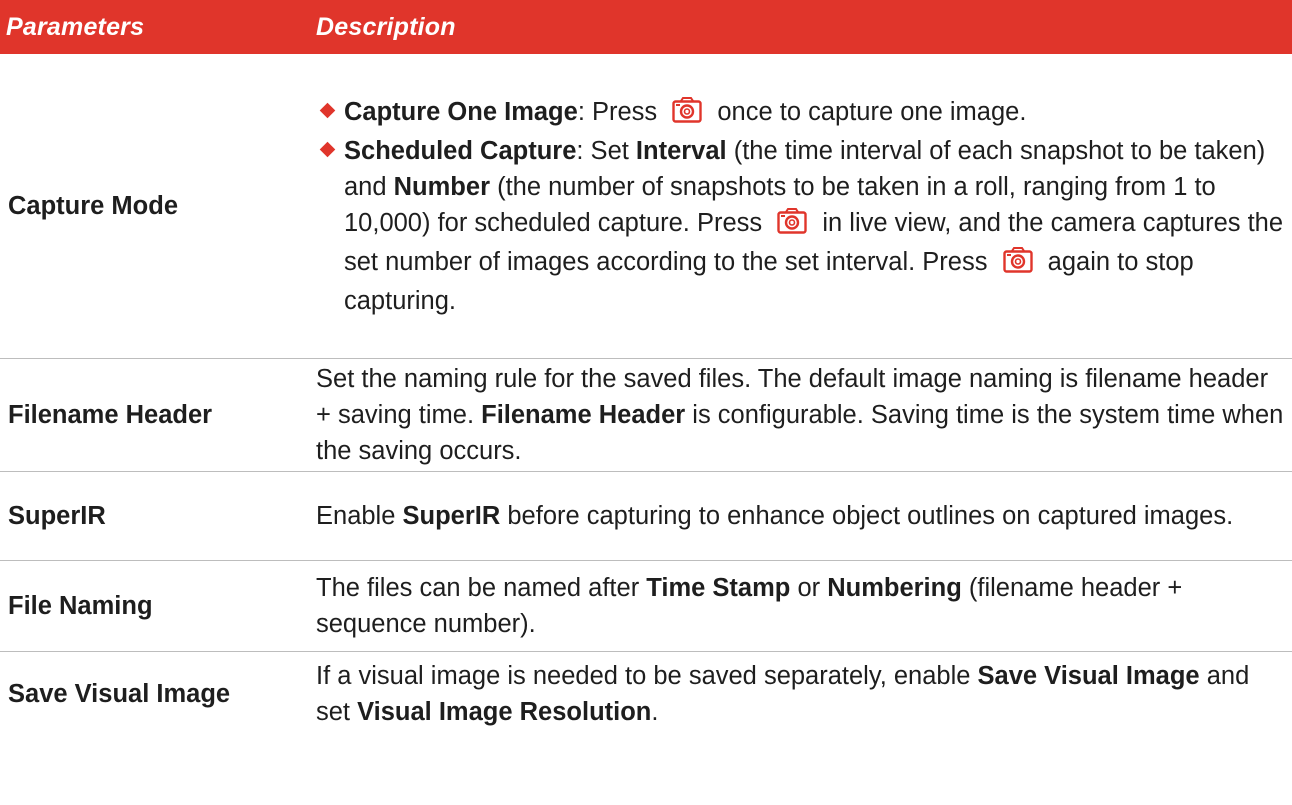 The width and height of the screenshot is (1292, 805). I want to click on param-superir: SuperIR, so click(156, 516).